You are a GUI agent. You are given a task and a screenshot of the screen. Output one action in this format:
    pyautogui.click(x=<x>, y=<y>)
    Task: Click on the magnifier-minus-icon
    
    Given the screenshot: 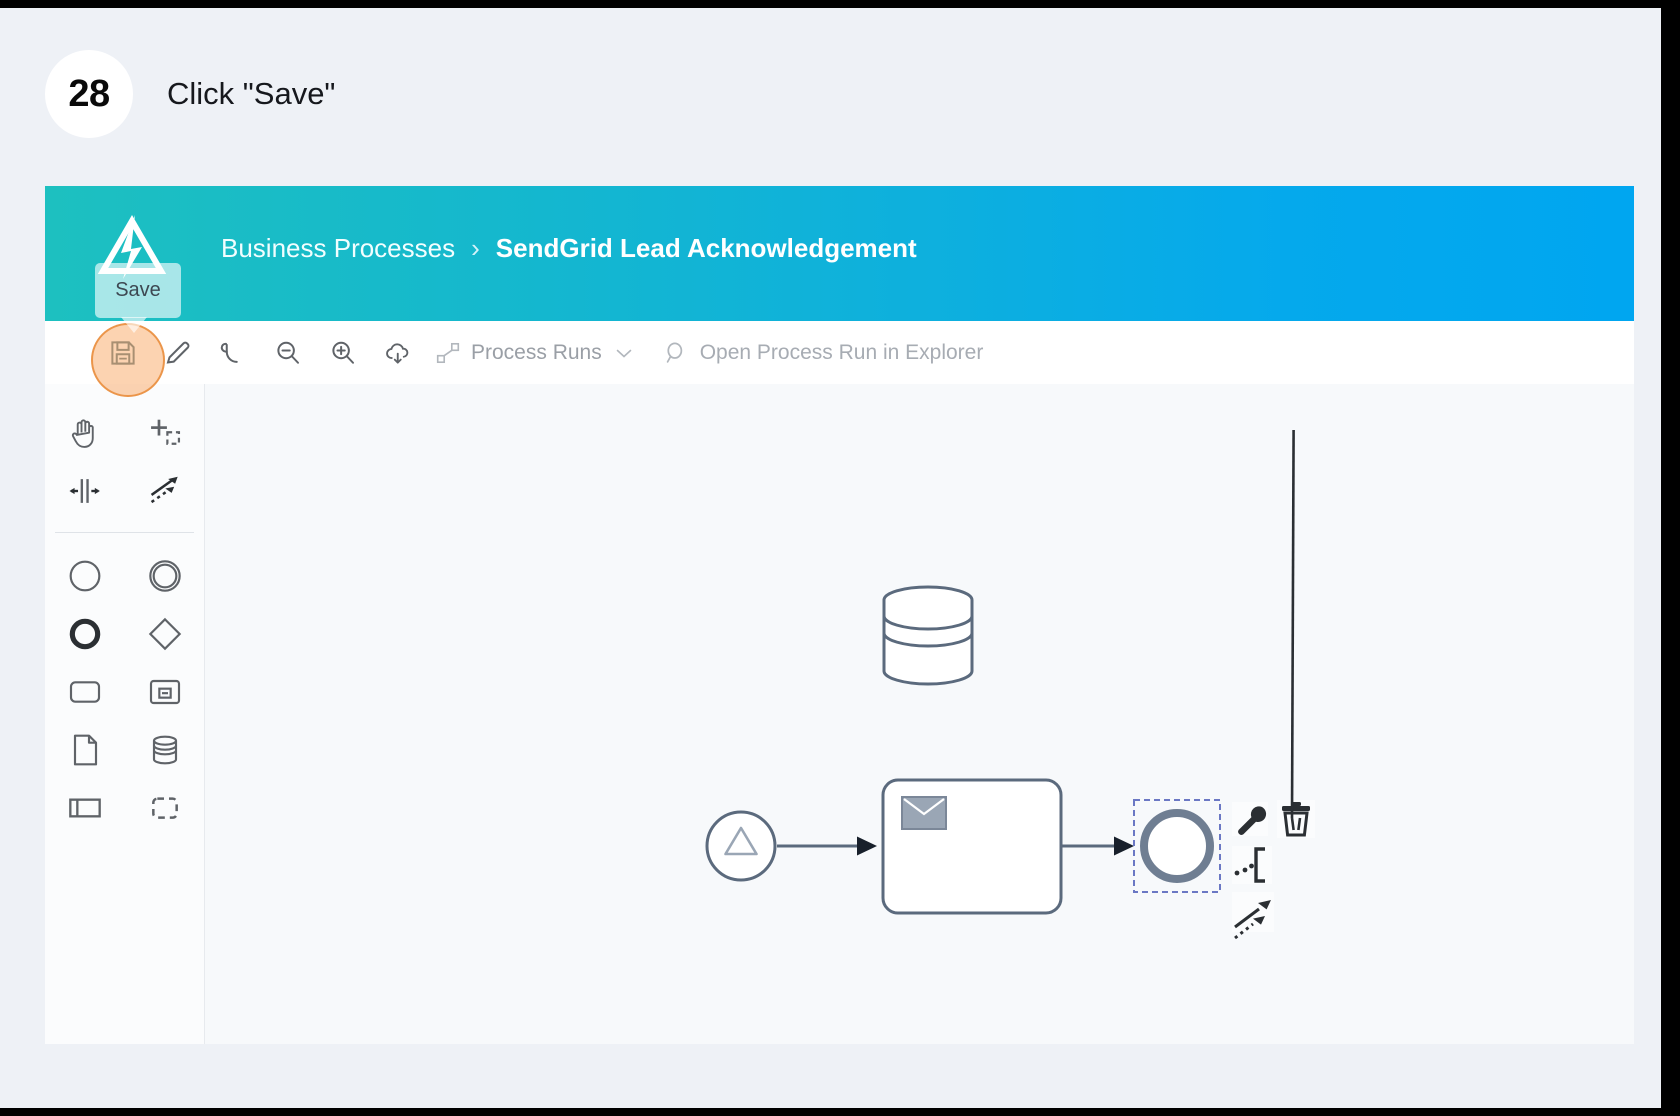 What is the action you would take?
    pyautogui.click(x=287, y=352)
    